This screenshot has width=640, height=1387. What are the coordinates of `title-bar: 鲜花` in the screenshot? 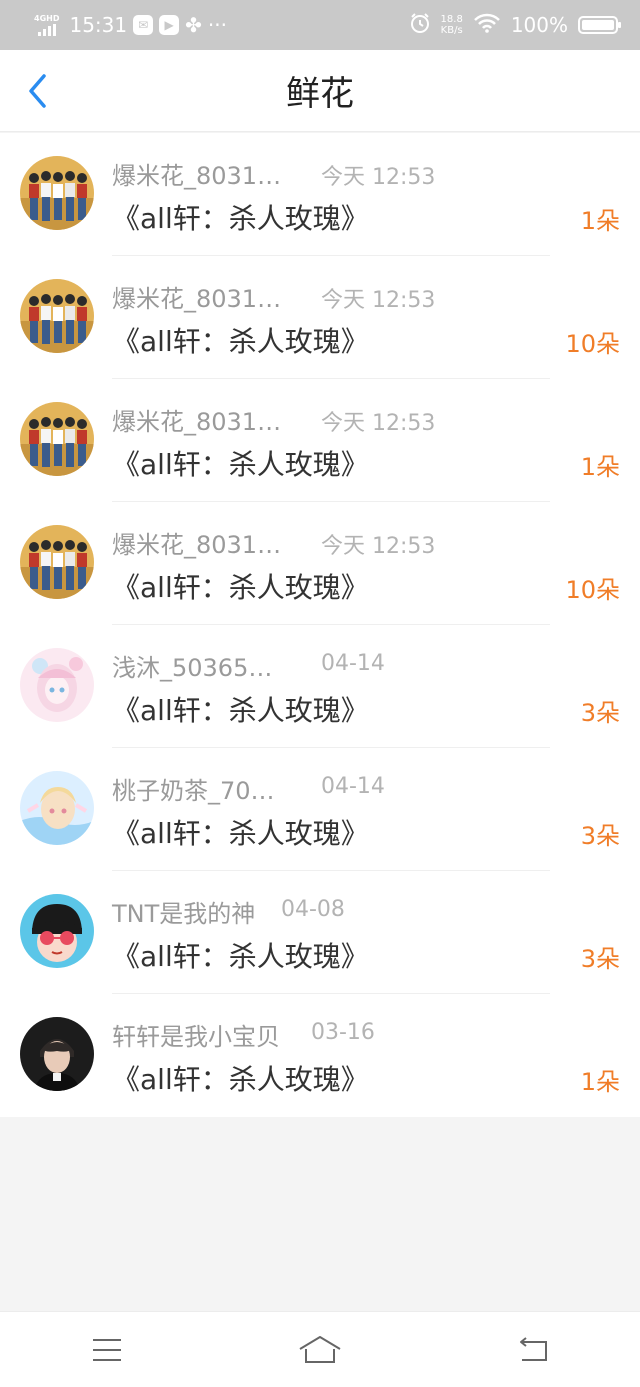 It's located at (320, 91).